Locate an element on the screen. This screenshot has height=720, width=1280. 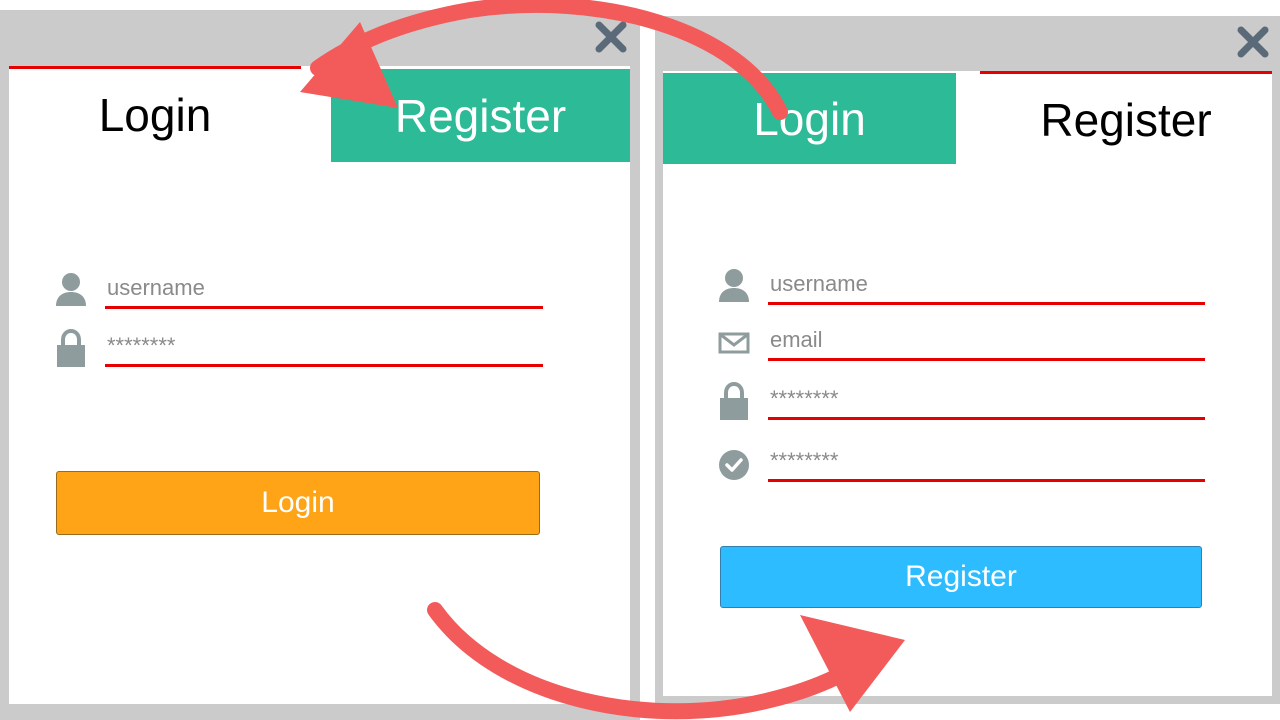
login-button-label: Login is located at coordinates (298, 502).